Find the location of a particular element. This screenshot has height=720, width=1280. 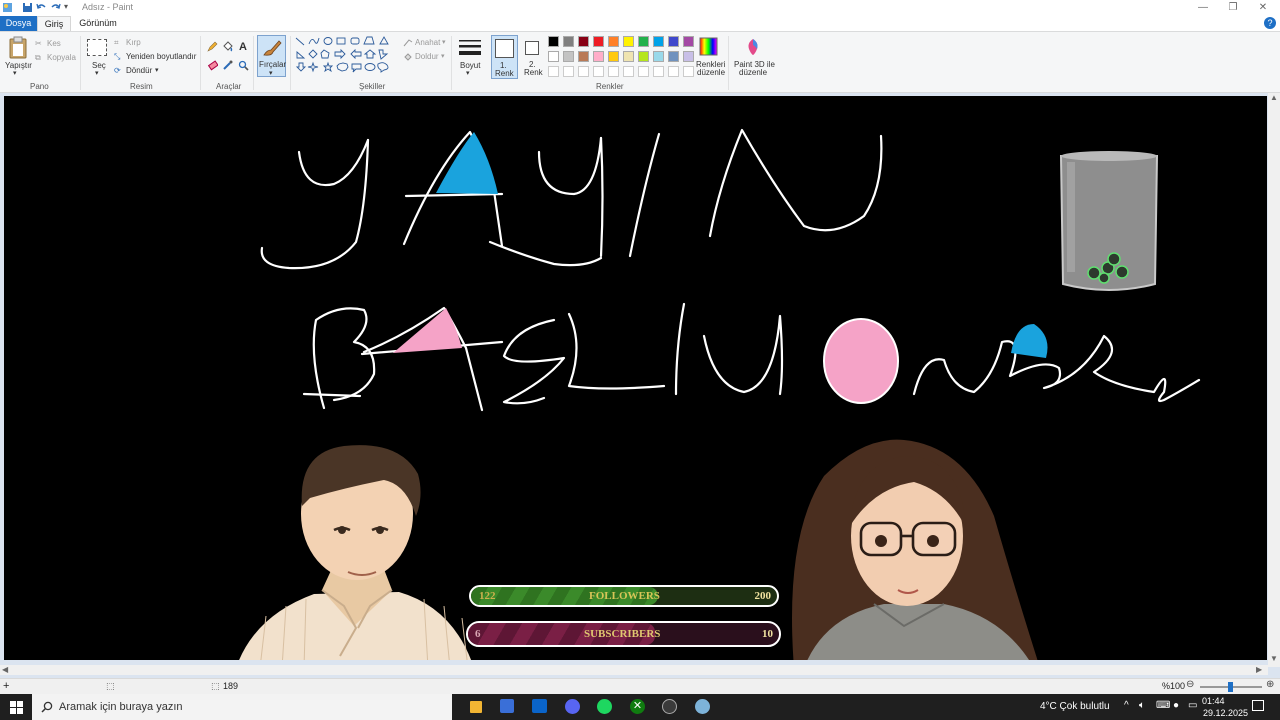

paint3d-label-b: düzenle is located at coordinates (753, 72).